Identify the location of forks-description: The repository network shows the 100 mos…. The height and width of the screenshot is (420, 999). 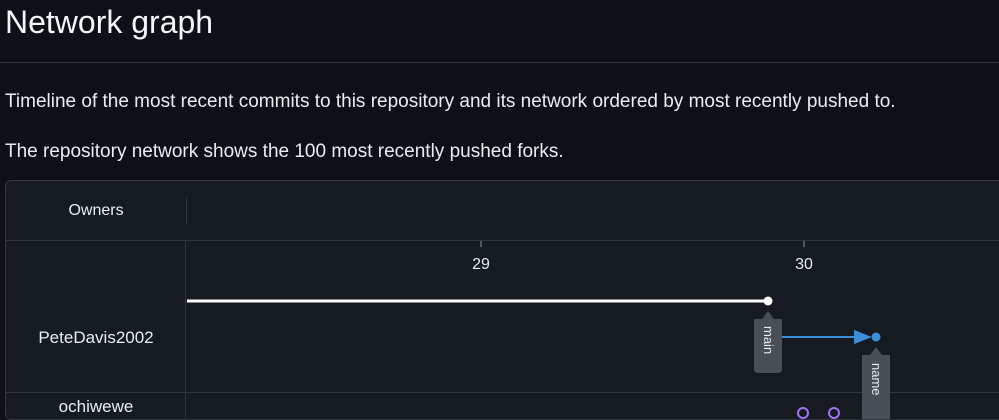
(284, 151).